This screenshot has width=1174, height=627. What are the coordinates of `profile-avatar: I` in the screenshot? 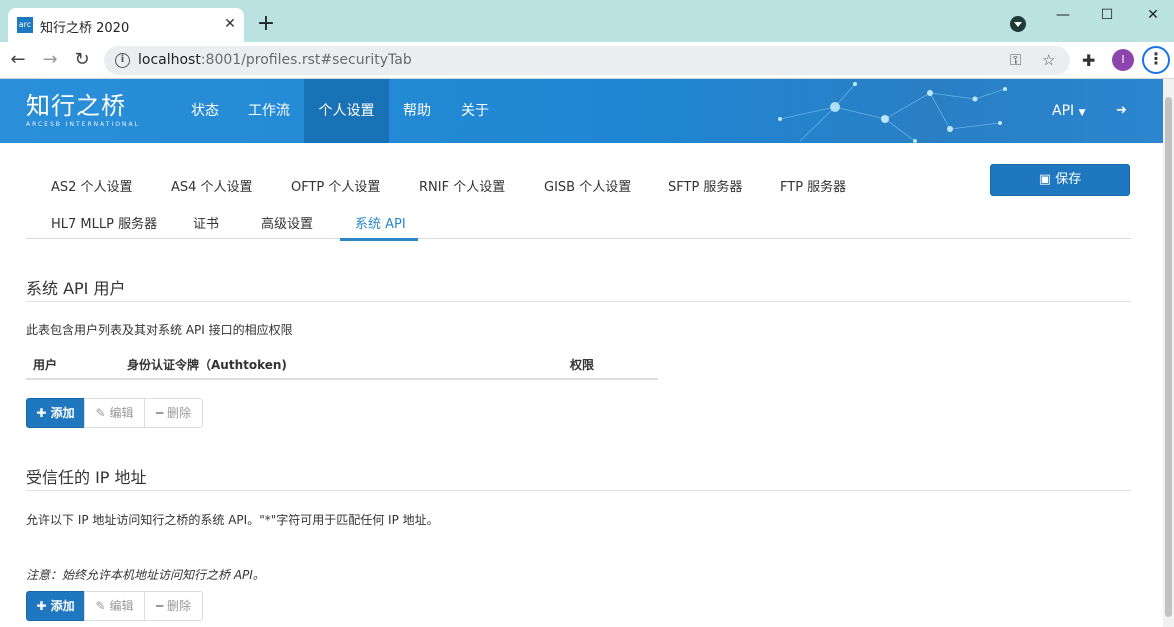 It's located at (1123, 60).